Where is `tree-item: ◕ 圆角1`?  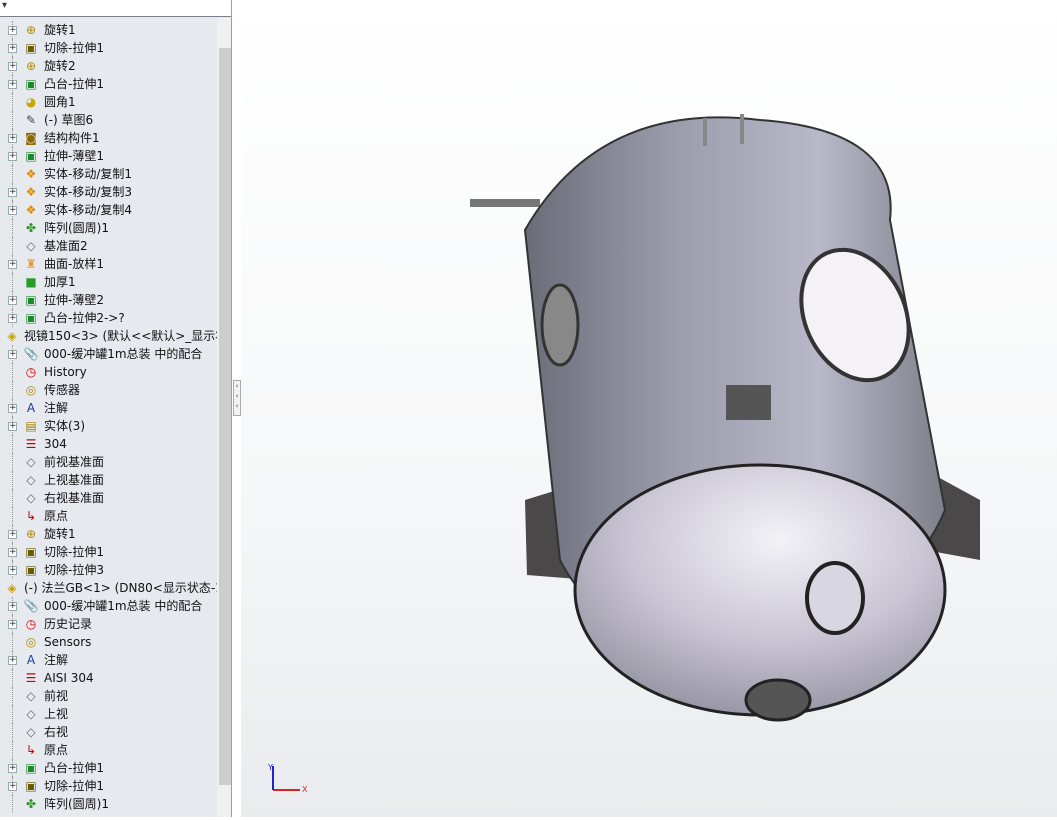
tree-item: ◕ 圆角1 is located at coordinates (108, 102).